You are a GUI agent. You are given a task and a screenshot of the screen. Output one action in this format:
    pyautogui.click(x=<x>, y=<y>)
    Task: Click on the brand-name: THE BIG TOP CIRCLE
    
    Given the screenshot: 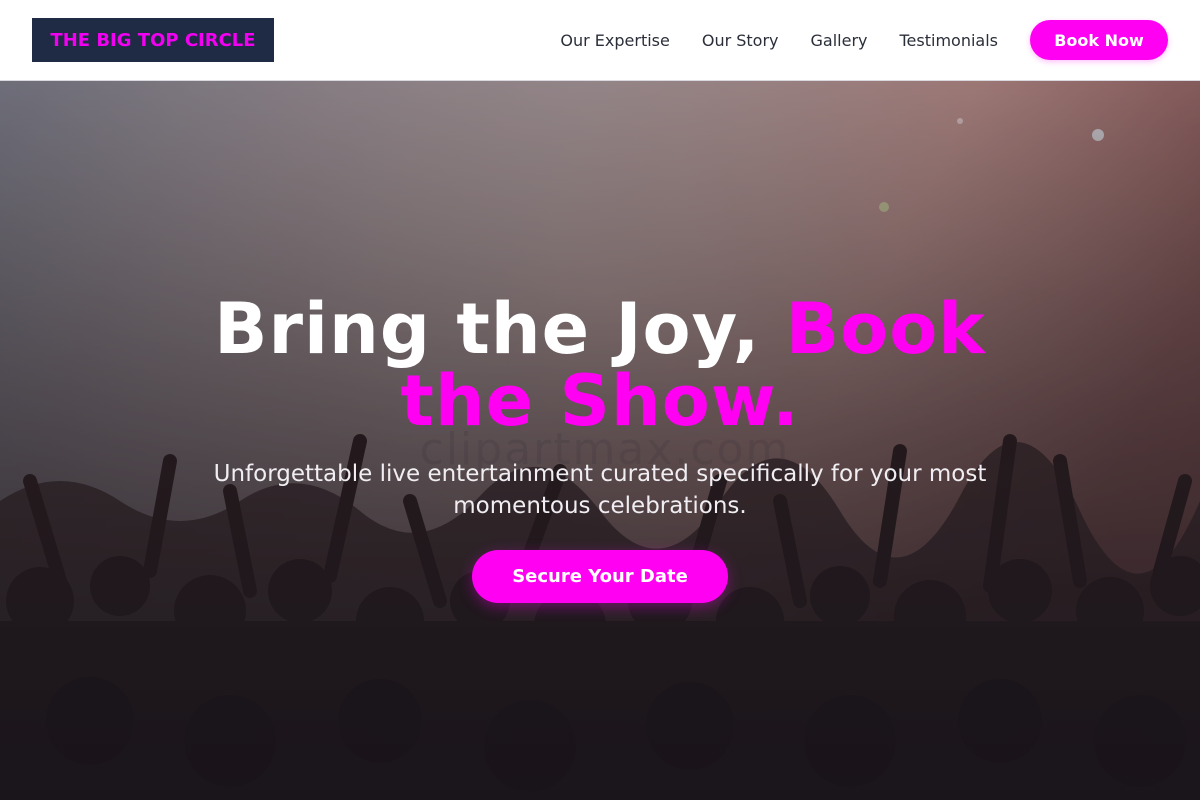 What is the action you would take?
    pyautogui.click(x=153, y=40)
    